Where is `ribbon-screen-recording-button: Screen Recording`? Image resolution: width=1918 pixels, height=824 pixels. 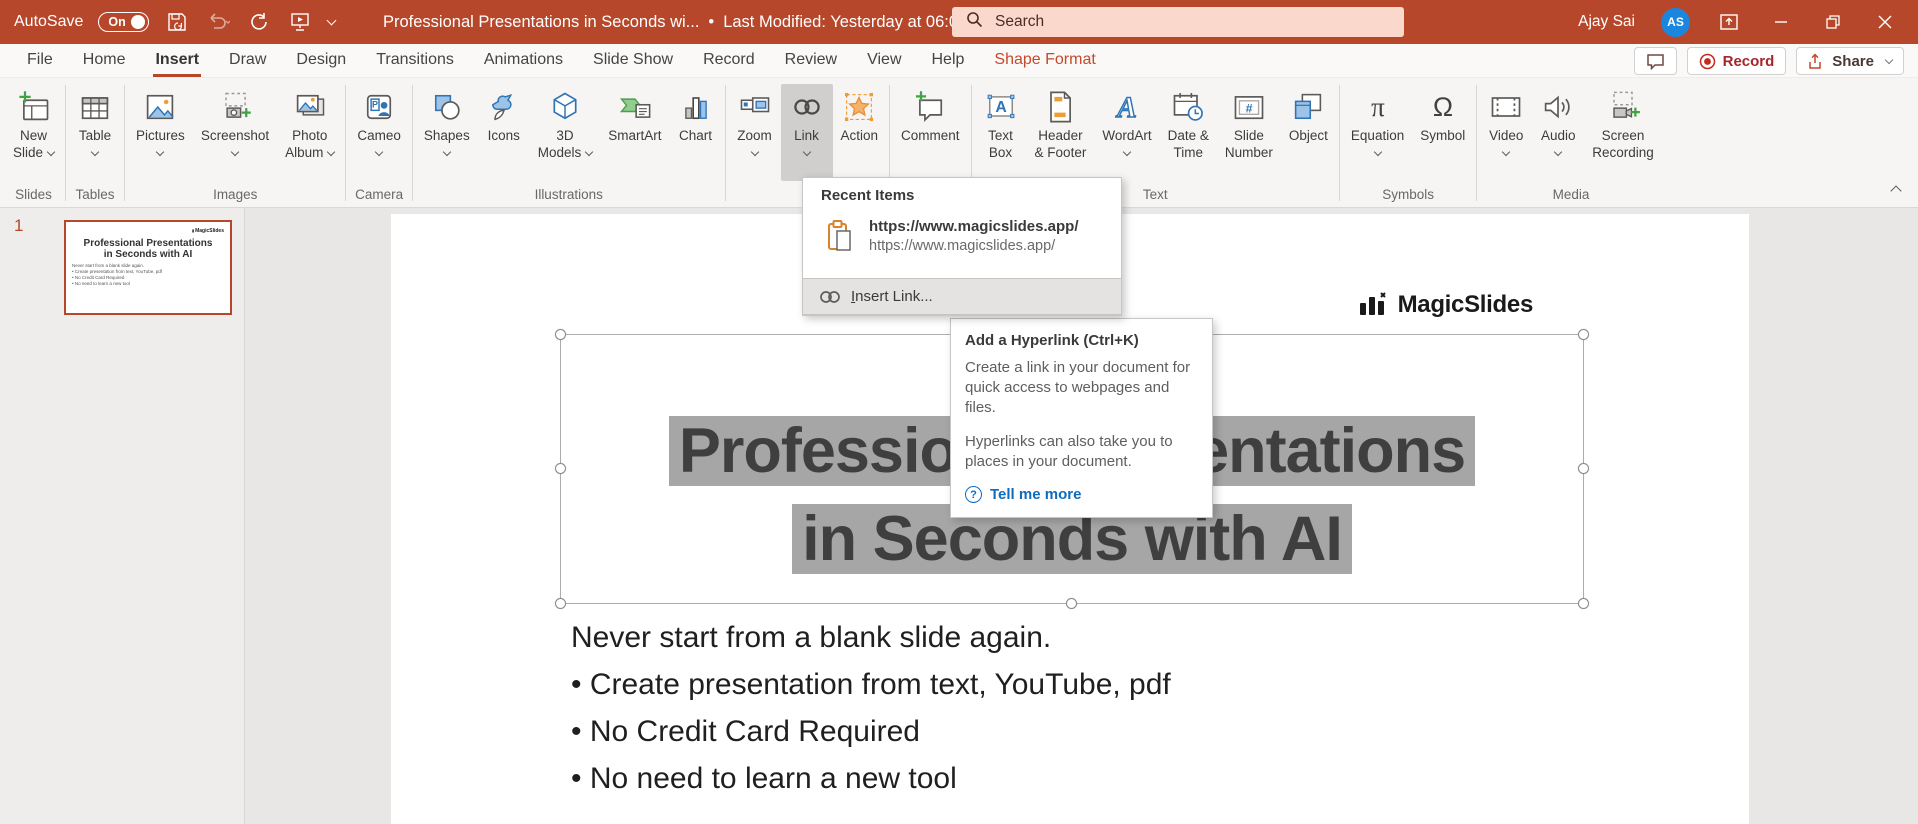 ribbon-screen-recording-button: Screen Recording is located at coordinates (1623, 132).